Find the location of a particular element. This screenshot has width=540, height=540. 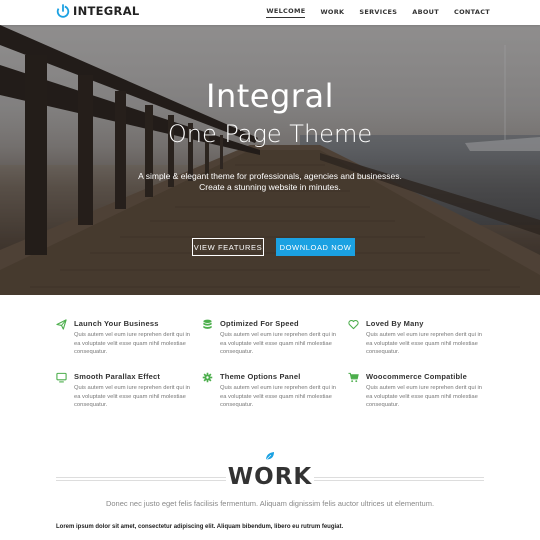

hero-title: Integral is located at coordinates (270, 96).